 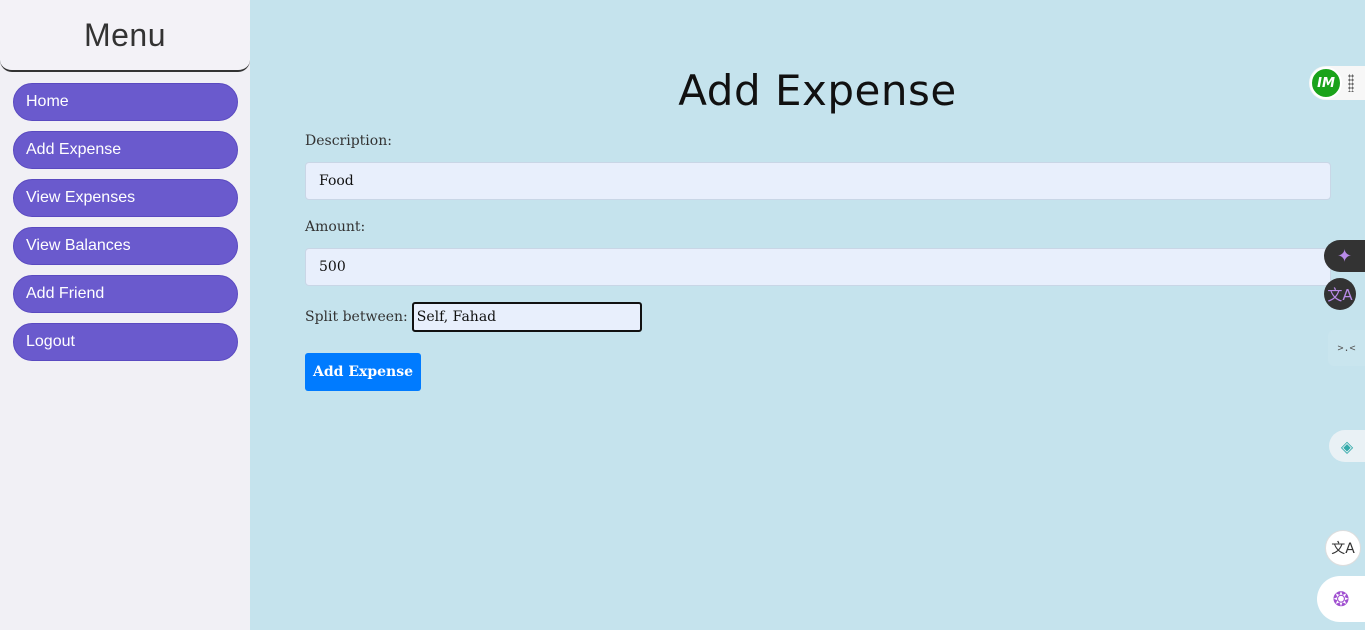 I want to click on layers-icon: ◈, so click(x=1347, y=446).